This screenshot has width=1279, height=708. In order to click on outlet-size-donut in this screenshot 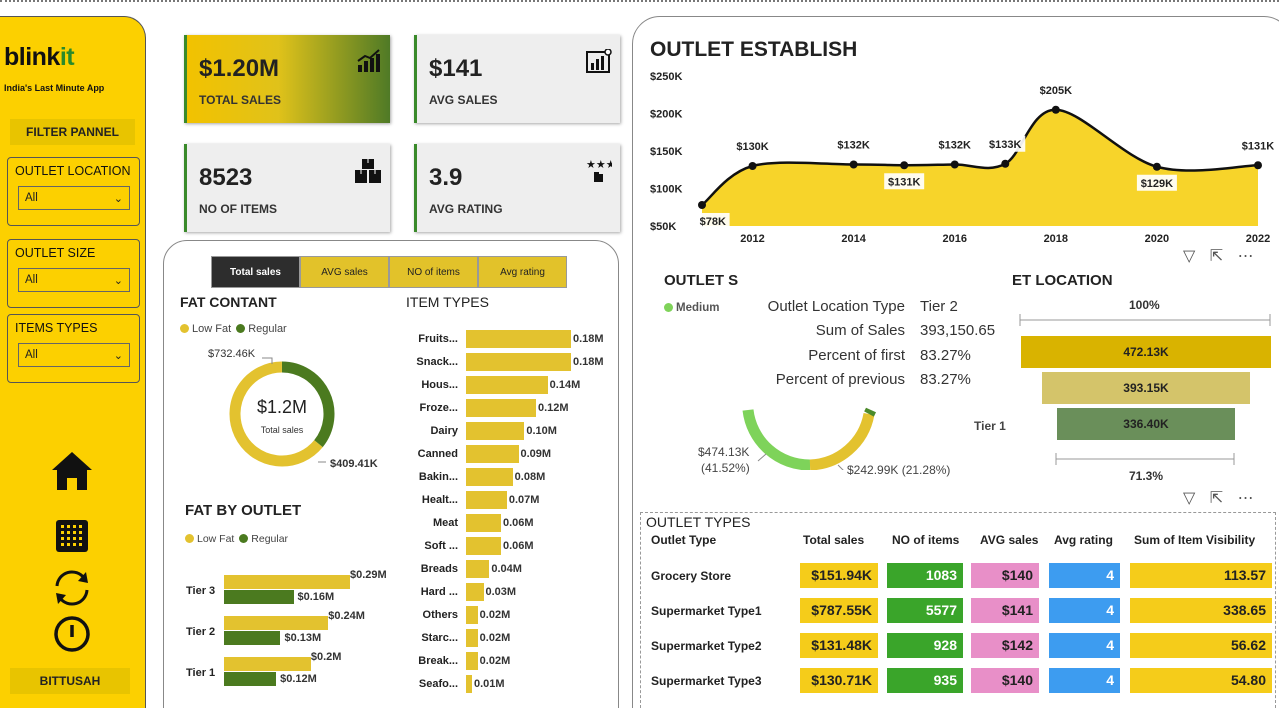, I will do `click(810, 437)`.